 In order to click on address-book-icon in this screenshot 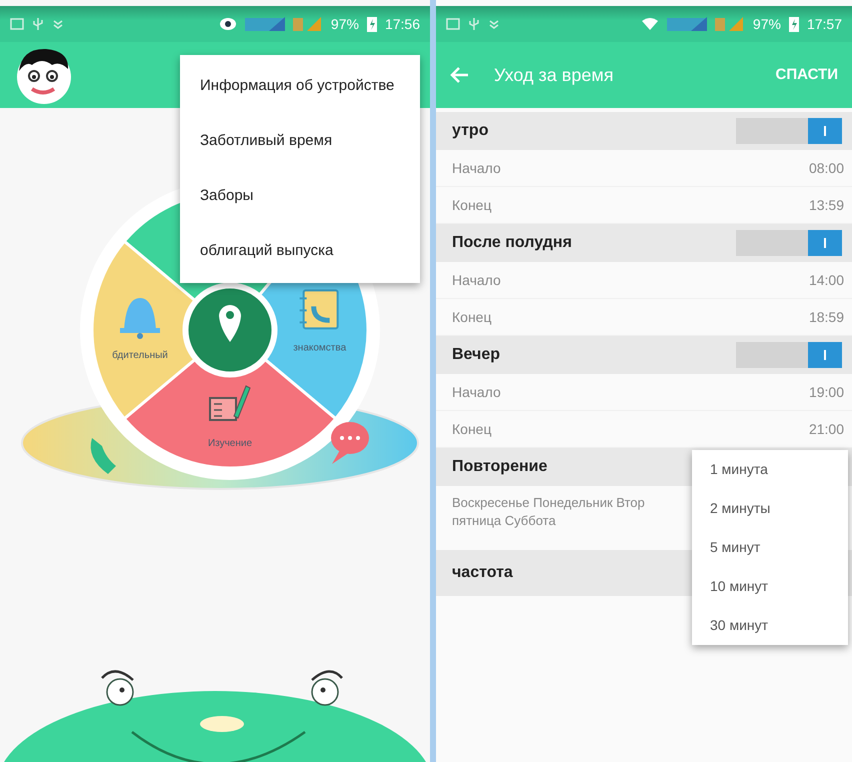, I will do `click(318, 309)`.